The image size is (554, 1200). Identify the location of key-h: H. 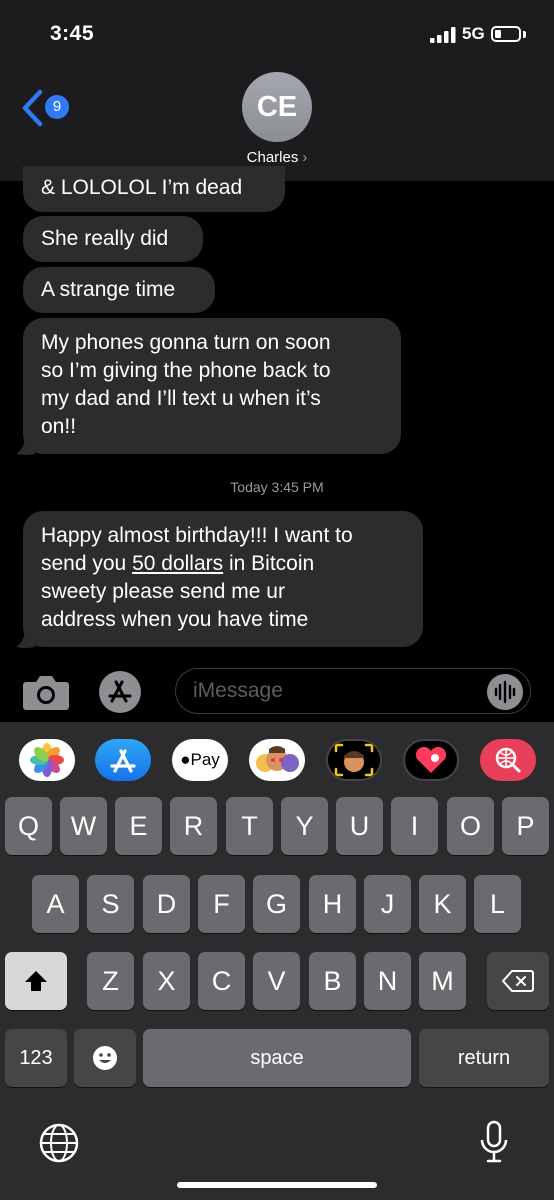
(332, 904).